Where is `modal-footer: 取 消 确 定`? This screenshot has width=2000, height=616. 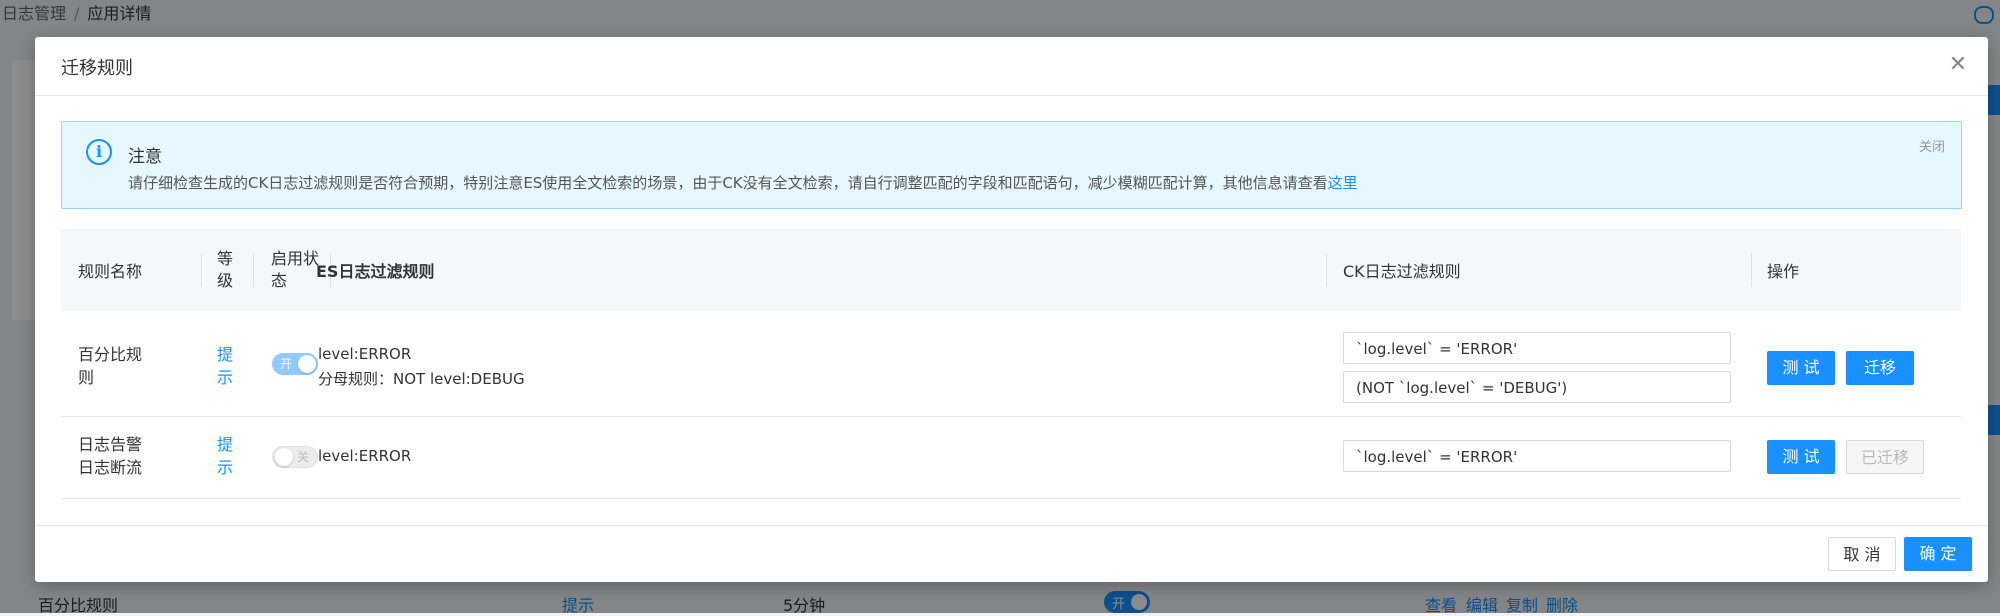 modal-footer: 取 消 确 定 is located at coordinates (1011, 554).